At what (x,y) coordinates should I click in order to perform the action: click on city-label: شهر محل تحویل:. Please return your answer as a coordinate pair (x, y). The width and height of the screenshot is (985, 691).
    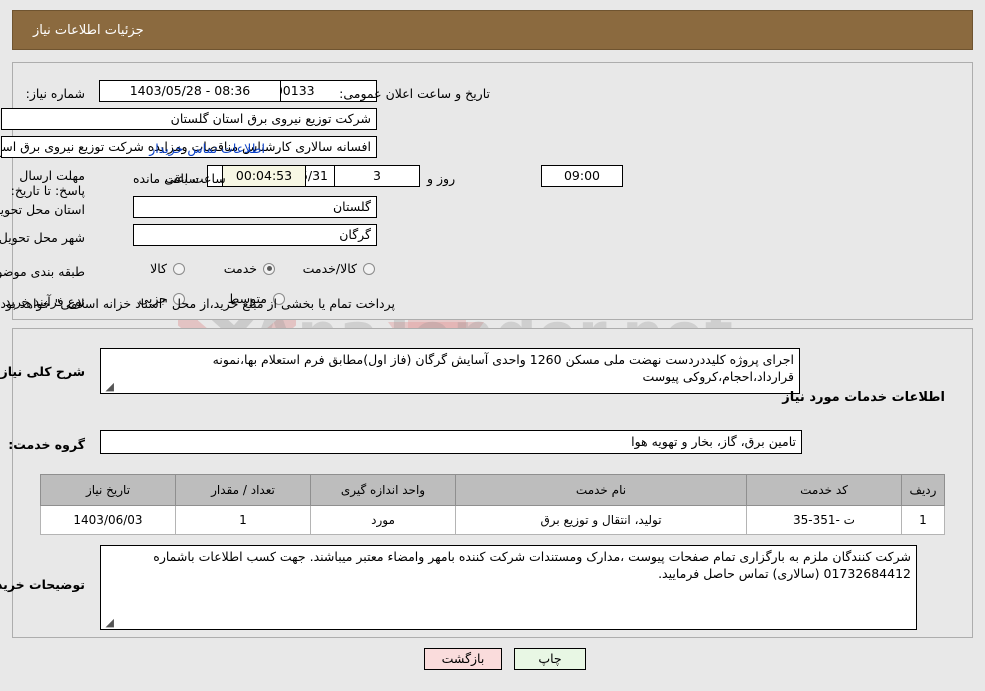
    Looking at the image, I should click on (42, 237).